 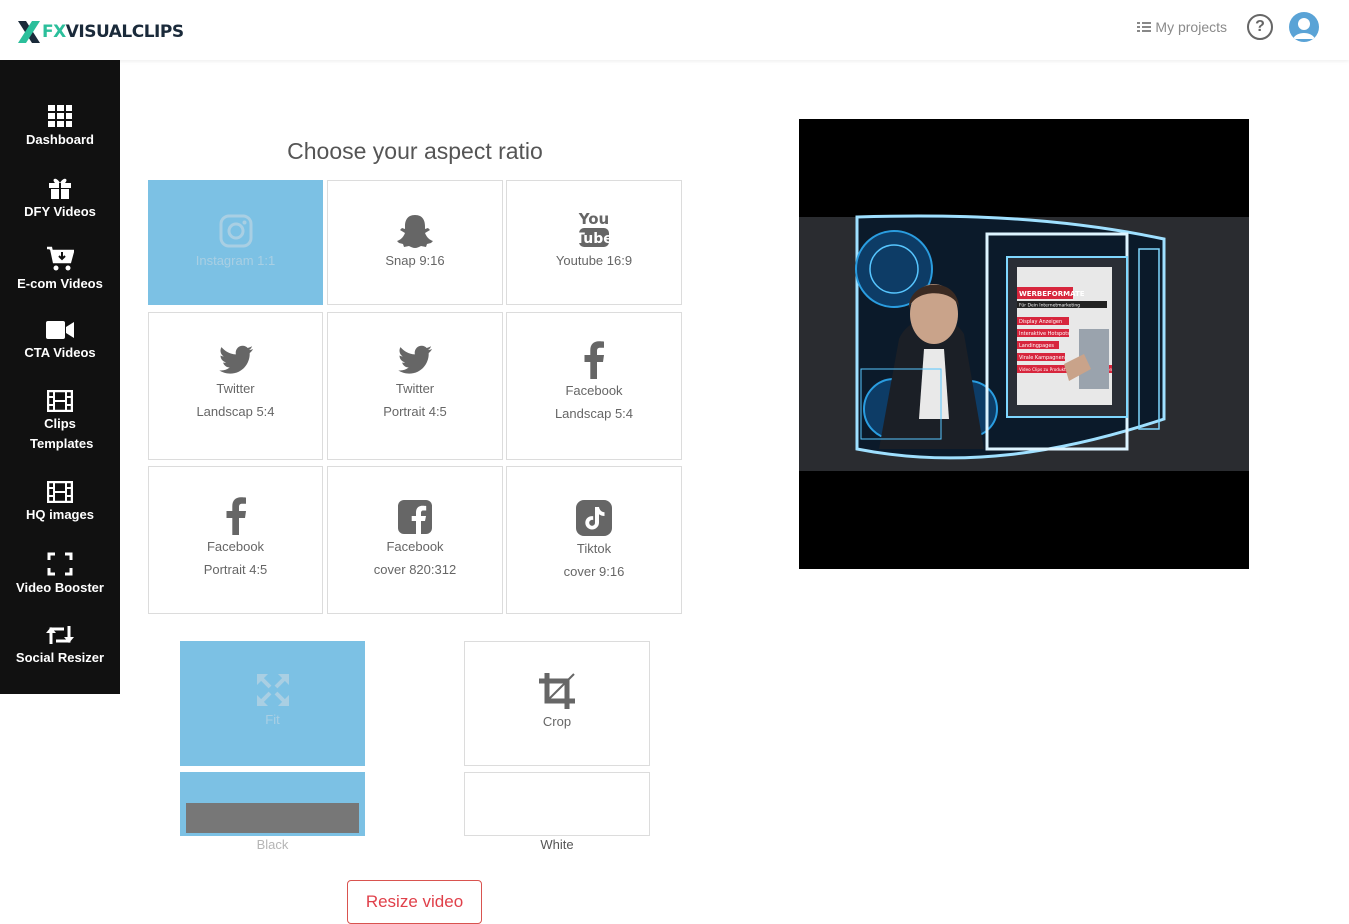 What do you see at coordinates (1036, 346) in the screenshot?
I see `overlay-item: Landingpages` at bounding box center [1036, 346].